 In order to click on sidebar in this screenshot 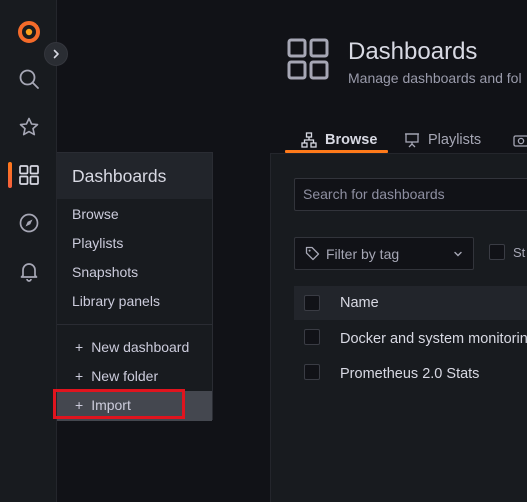, I will do `click(34, 251)`.